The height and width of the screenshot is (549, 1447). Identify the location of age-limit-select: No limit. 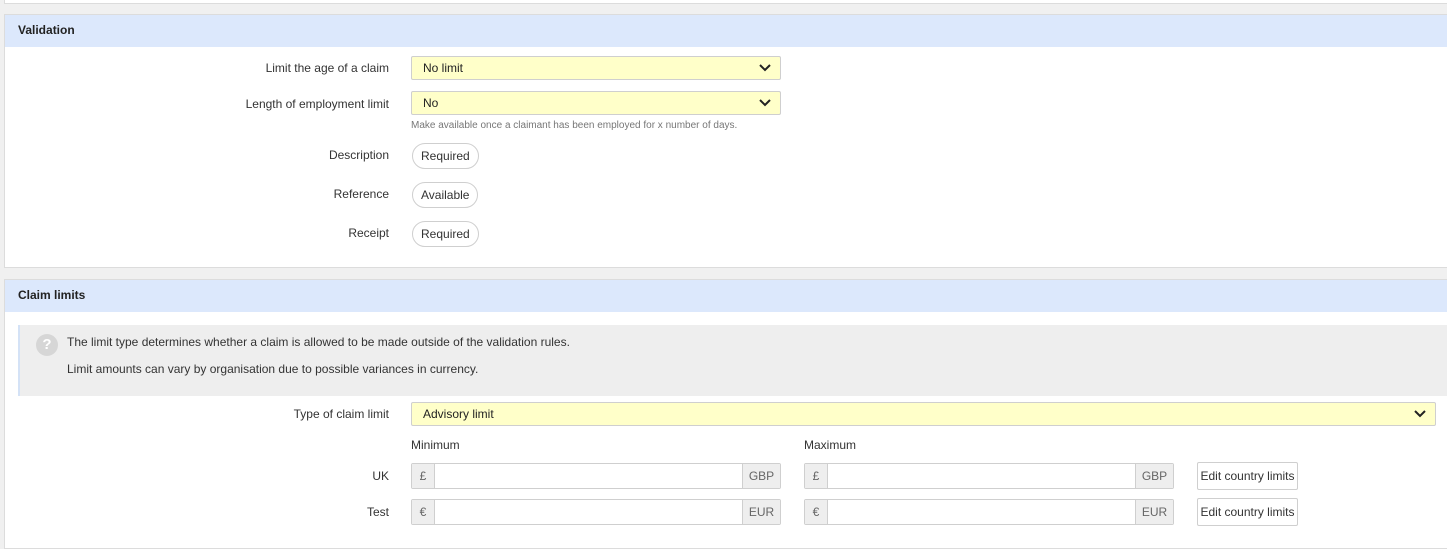
(596, 68).